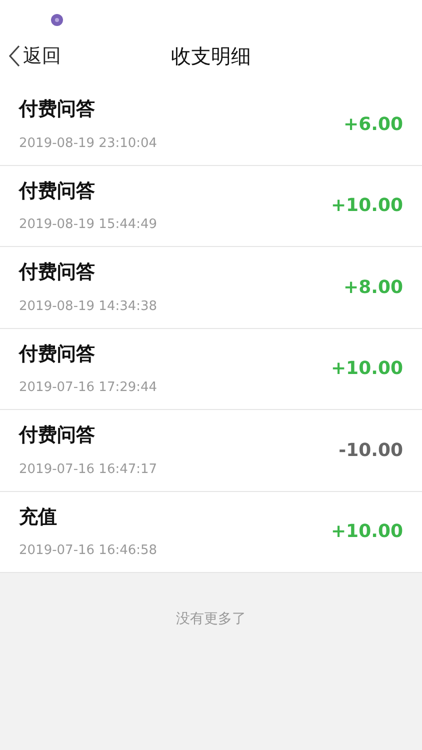 This screenshot has width=422, height=750. Describe the element at coordinates (211, 287) in the screenshot. I see `record-row: 付费问答 2019-08-19 14:34:38 +8.00` at that location.